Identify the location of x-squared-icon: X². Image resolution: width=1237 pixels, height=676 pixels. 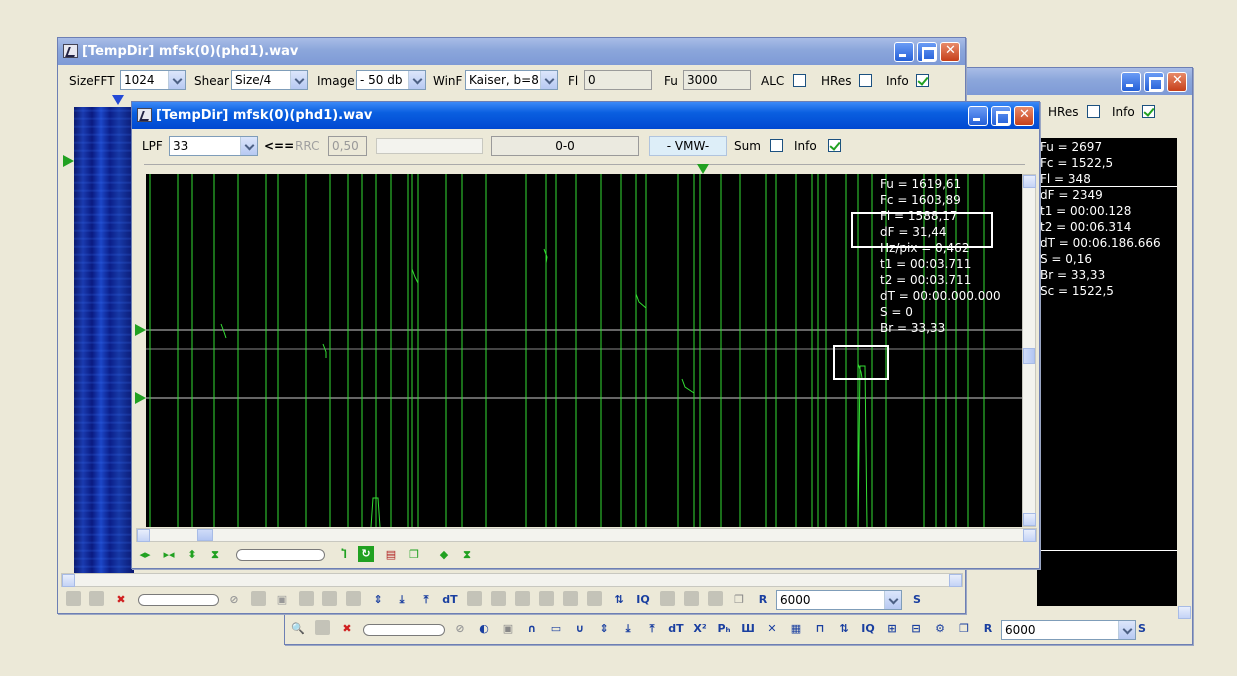
(700, 629).